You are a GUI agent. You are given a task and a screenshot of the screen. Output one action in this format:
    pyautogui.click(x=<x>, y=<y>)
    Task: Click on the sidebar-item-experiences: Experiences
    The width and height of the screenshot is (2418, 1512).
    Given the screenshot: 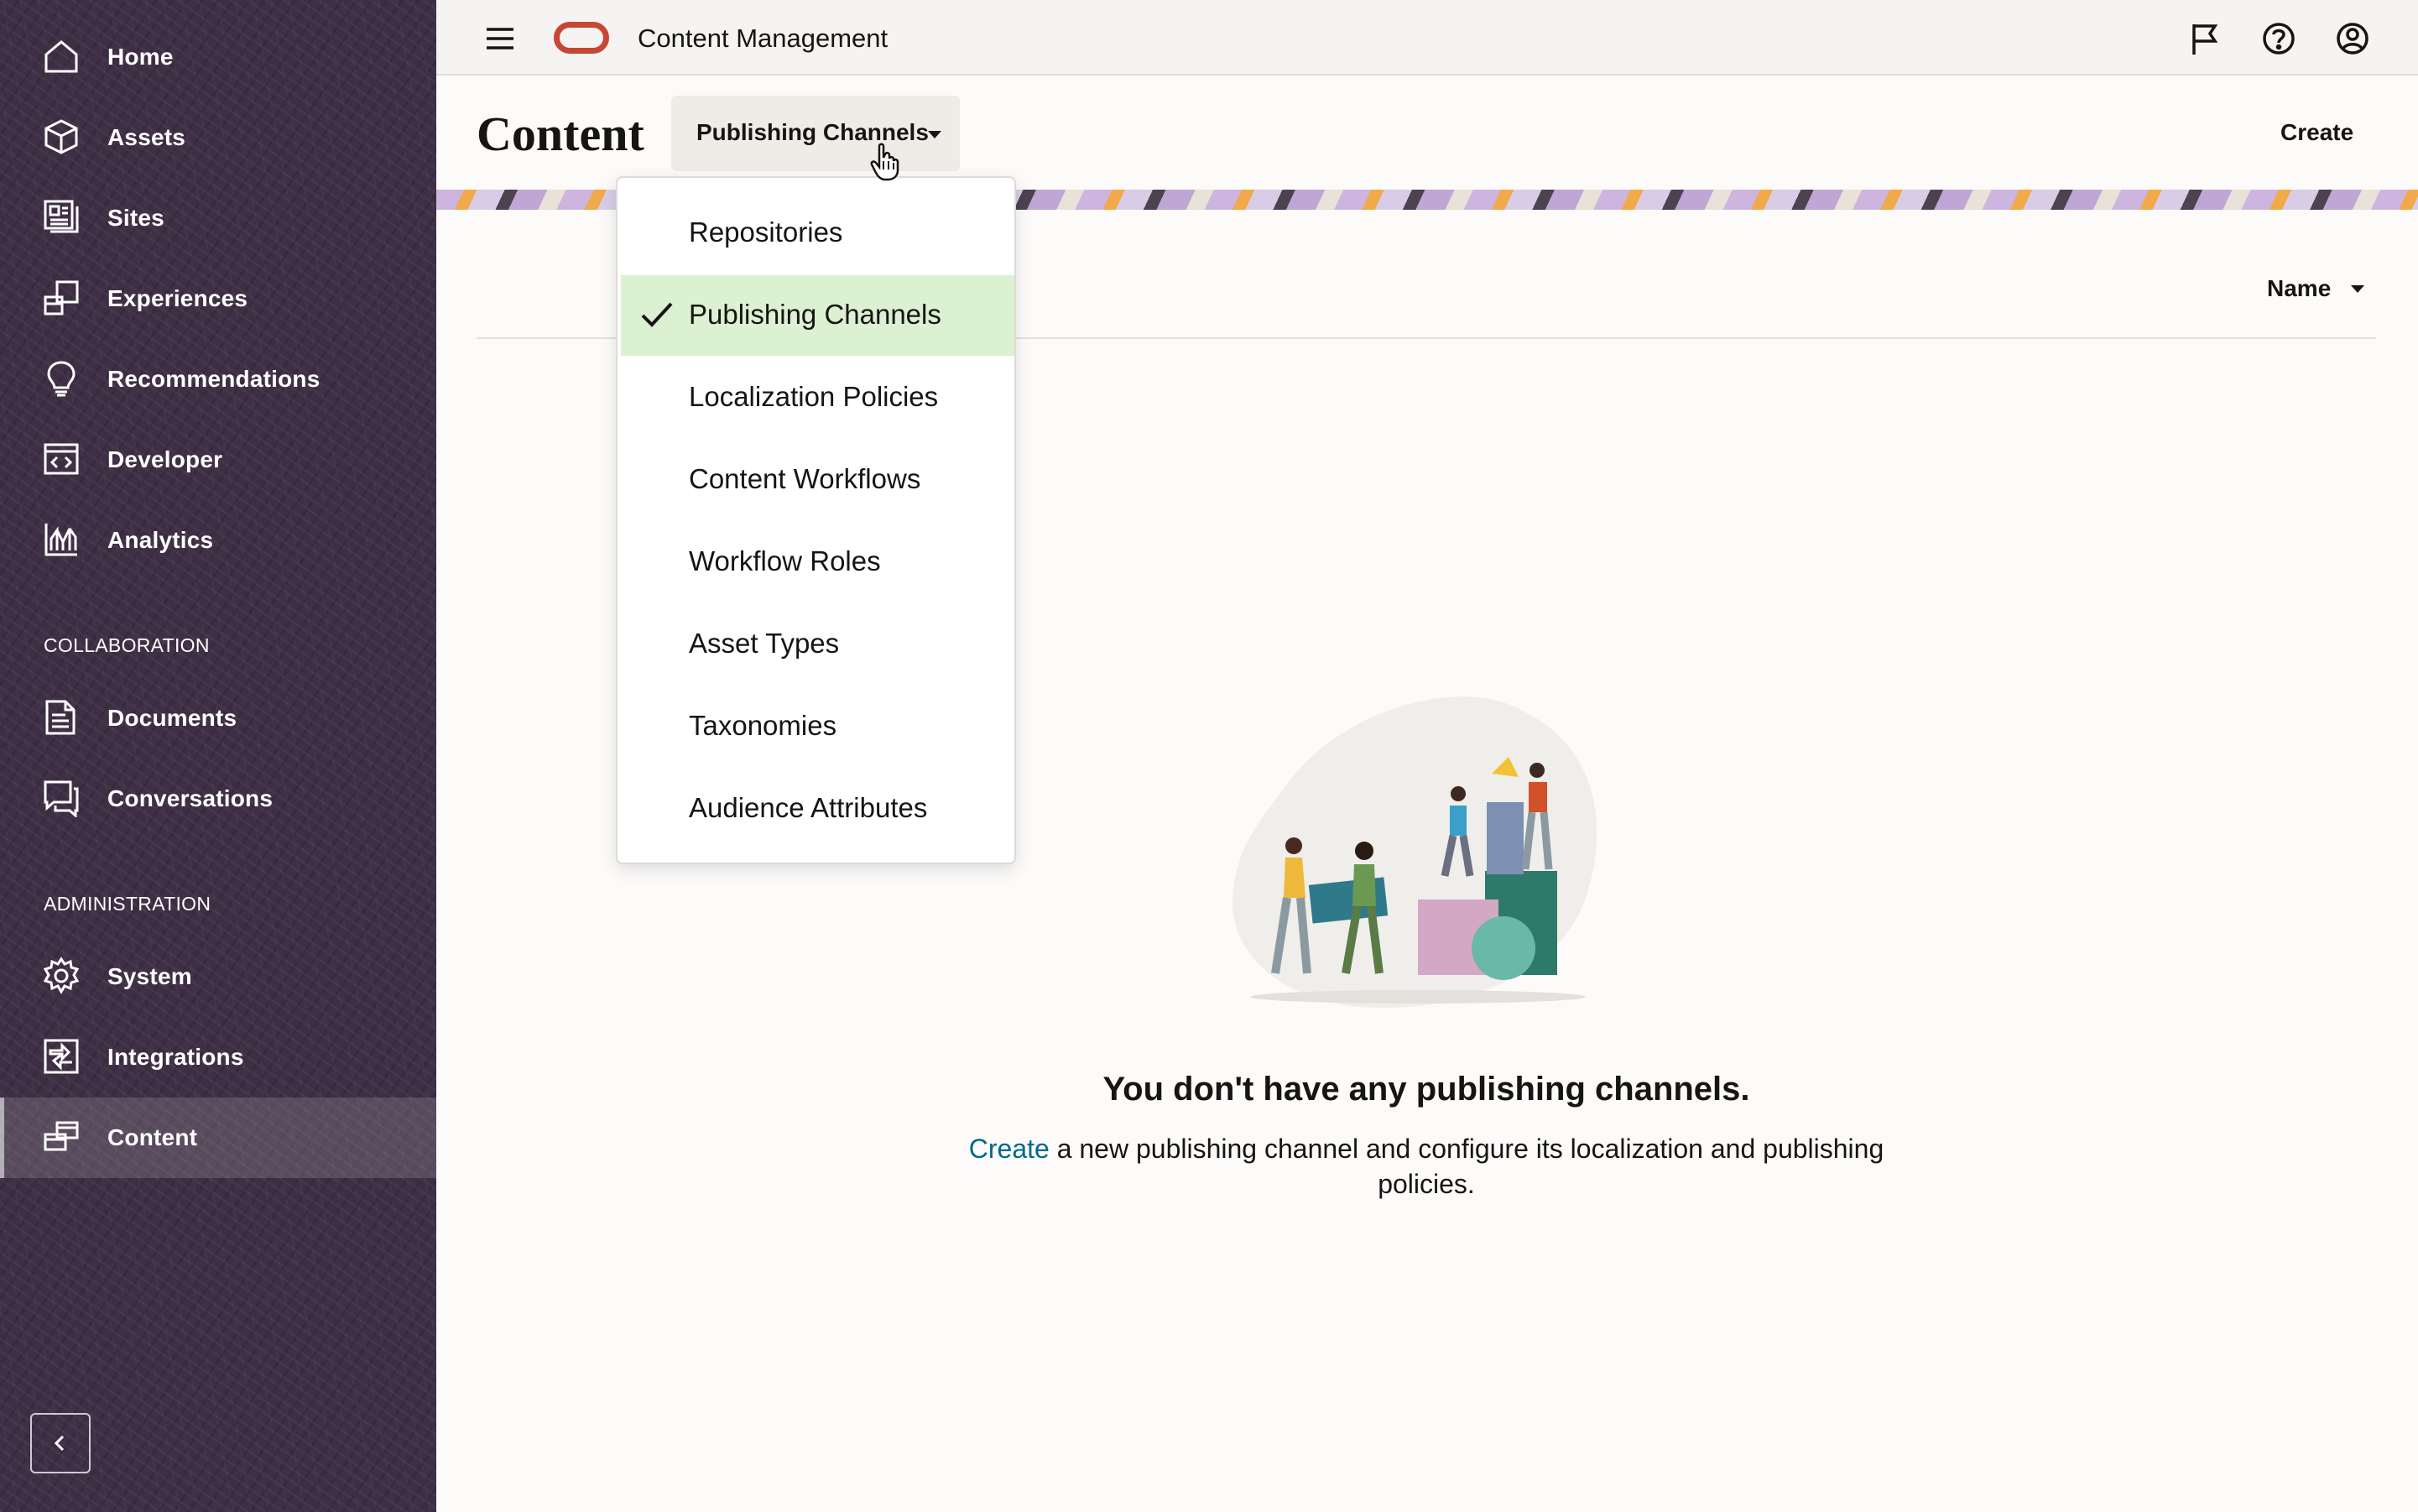 What is the action you would take?
    pyautogui.click(x=218, y=299)
    